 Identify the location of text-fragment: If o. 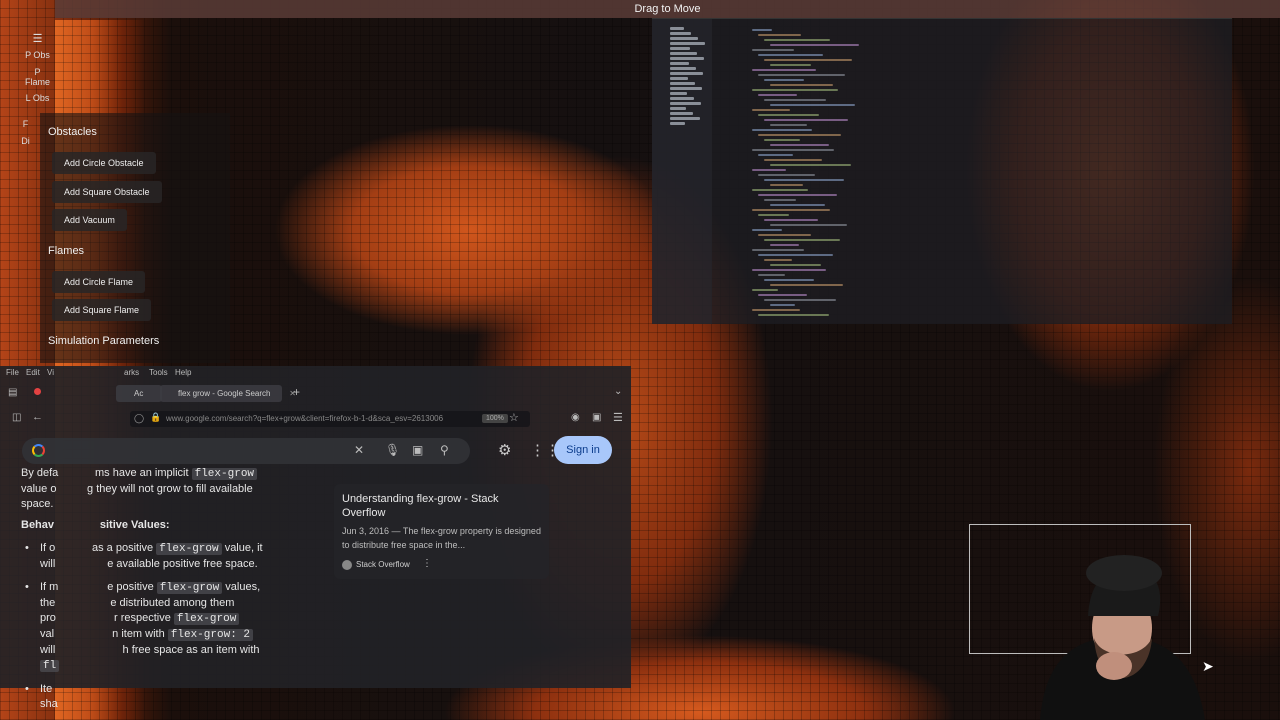
(48, 548).